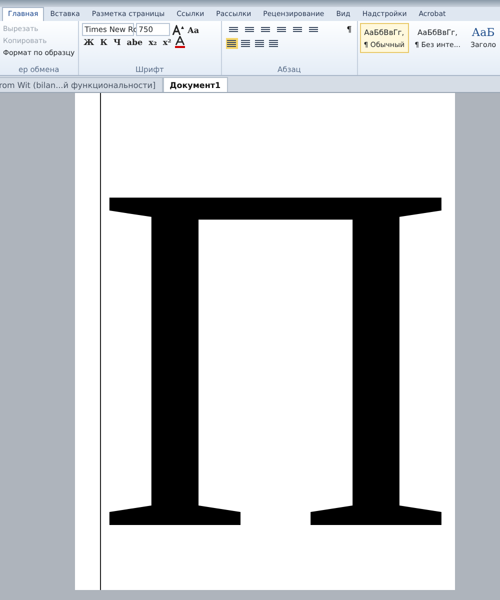 The height and width of the screenshot is (600, 500). I want to click on format-button: x₂, so click(152, 42).